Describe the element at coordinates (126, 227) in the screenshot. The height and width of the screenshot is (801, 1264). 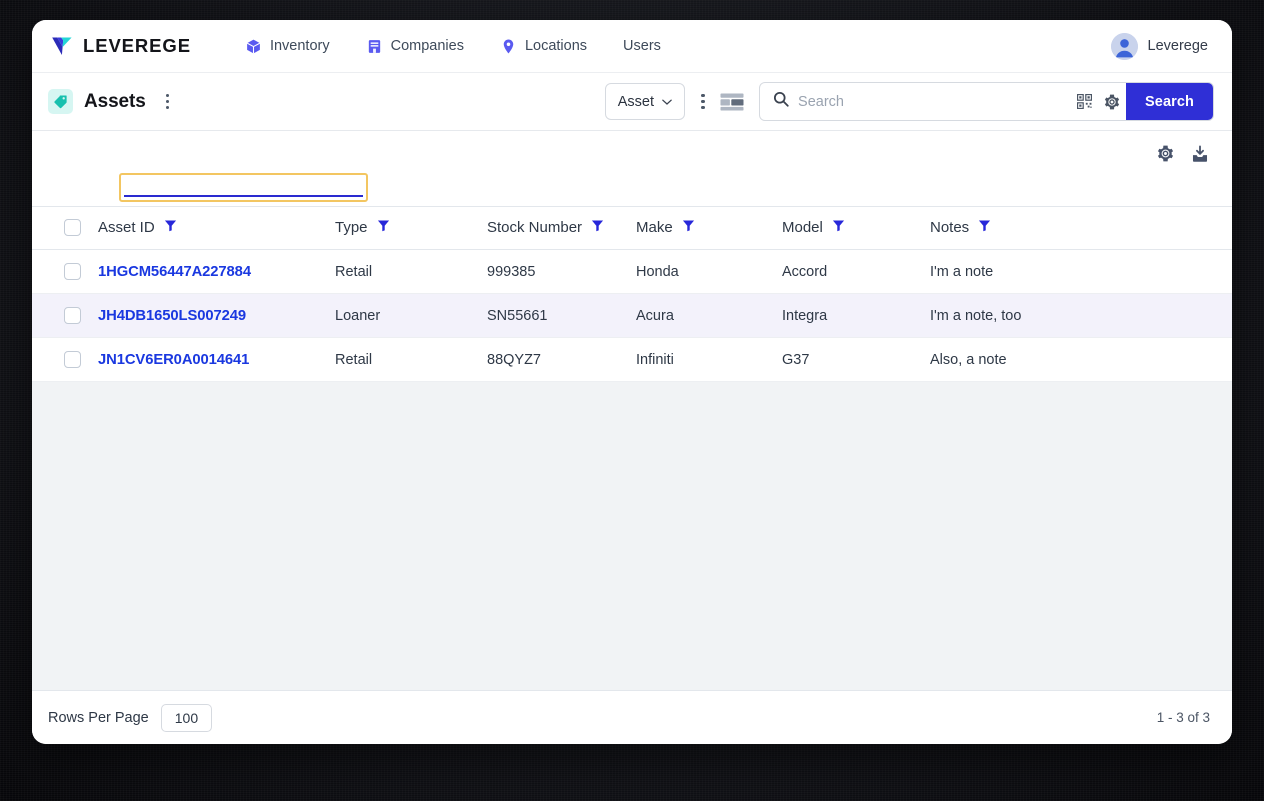
I see `column-label: Asset ID` at that location.